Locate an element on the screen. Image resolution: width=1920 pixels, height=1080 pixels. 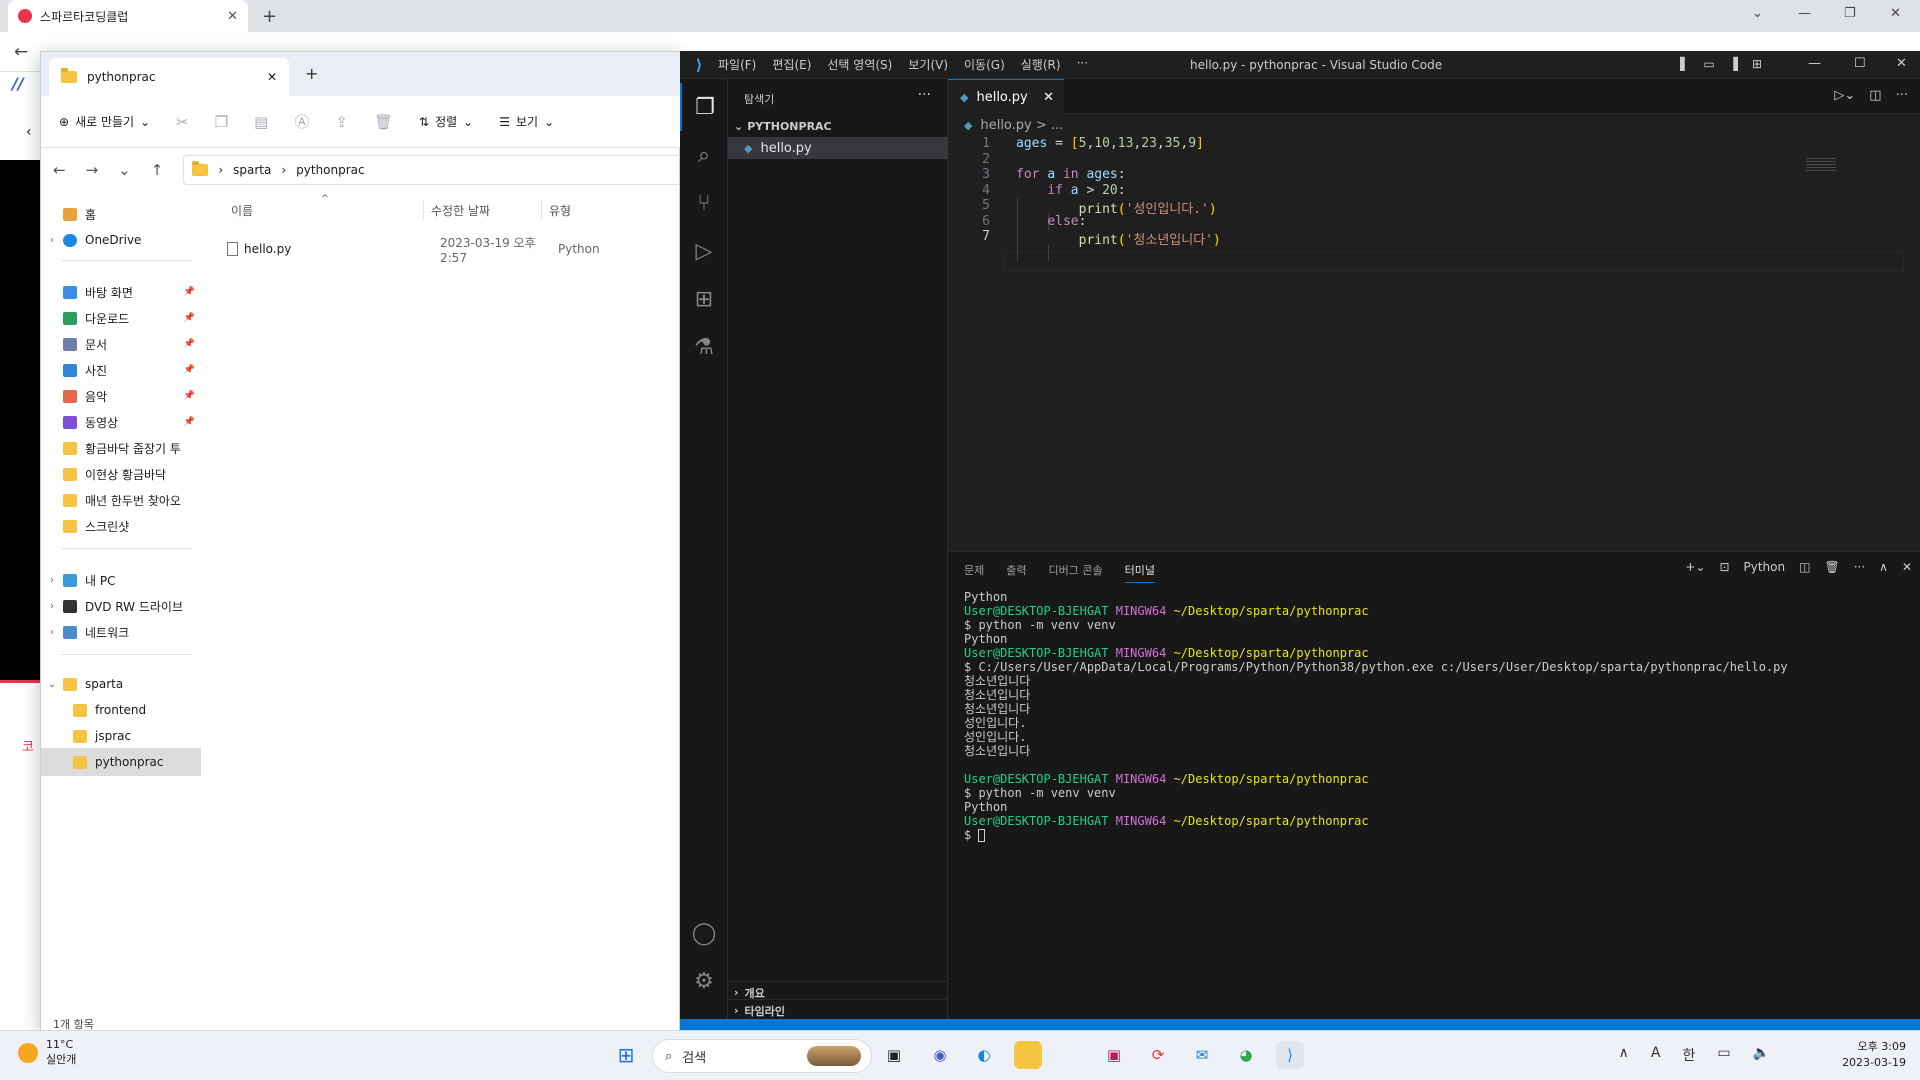
file-row: hello.py 2023-03-19 오후 2:57 Python File is located at coordinates (445, 250).